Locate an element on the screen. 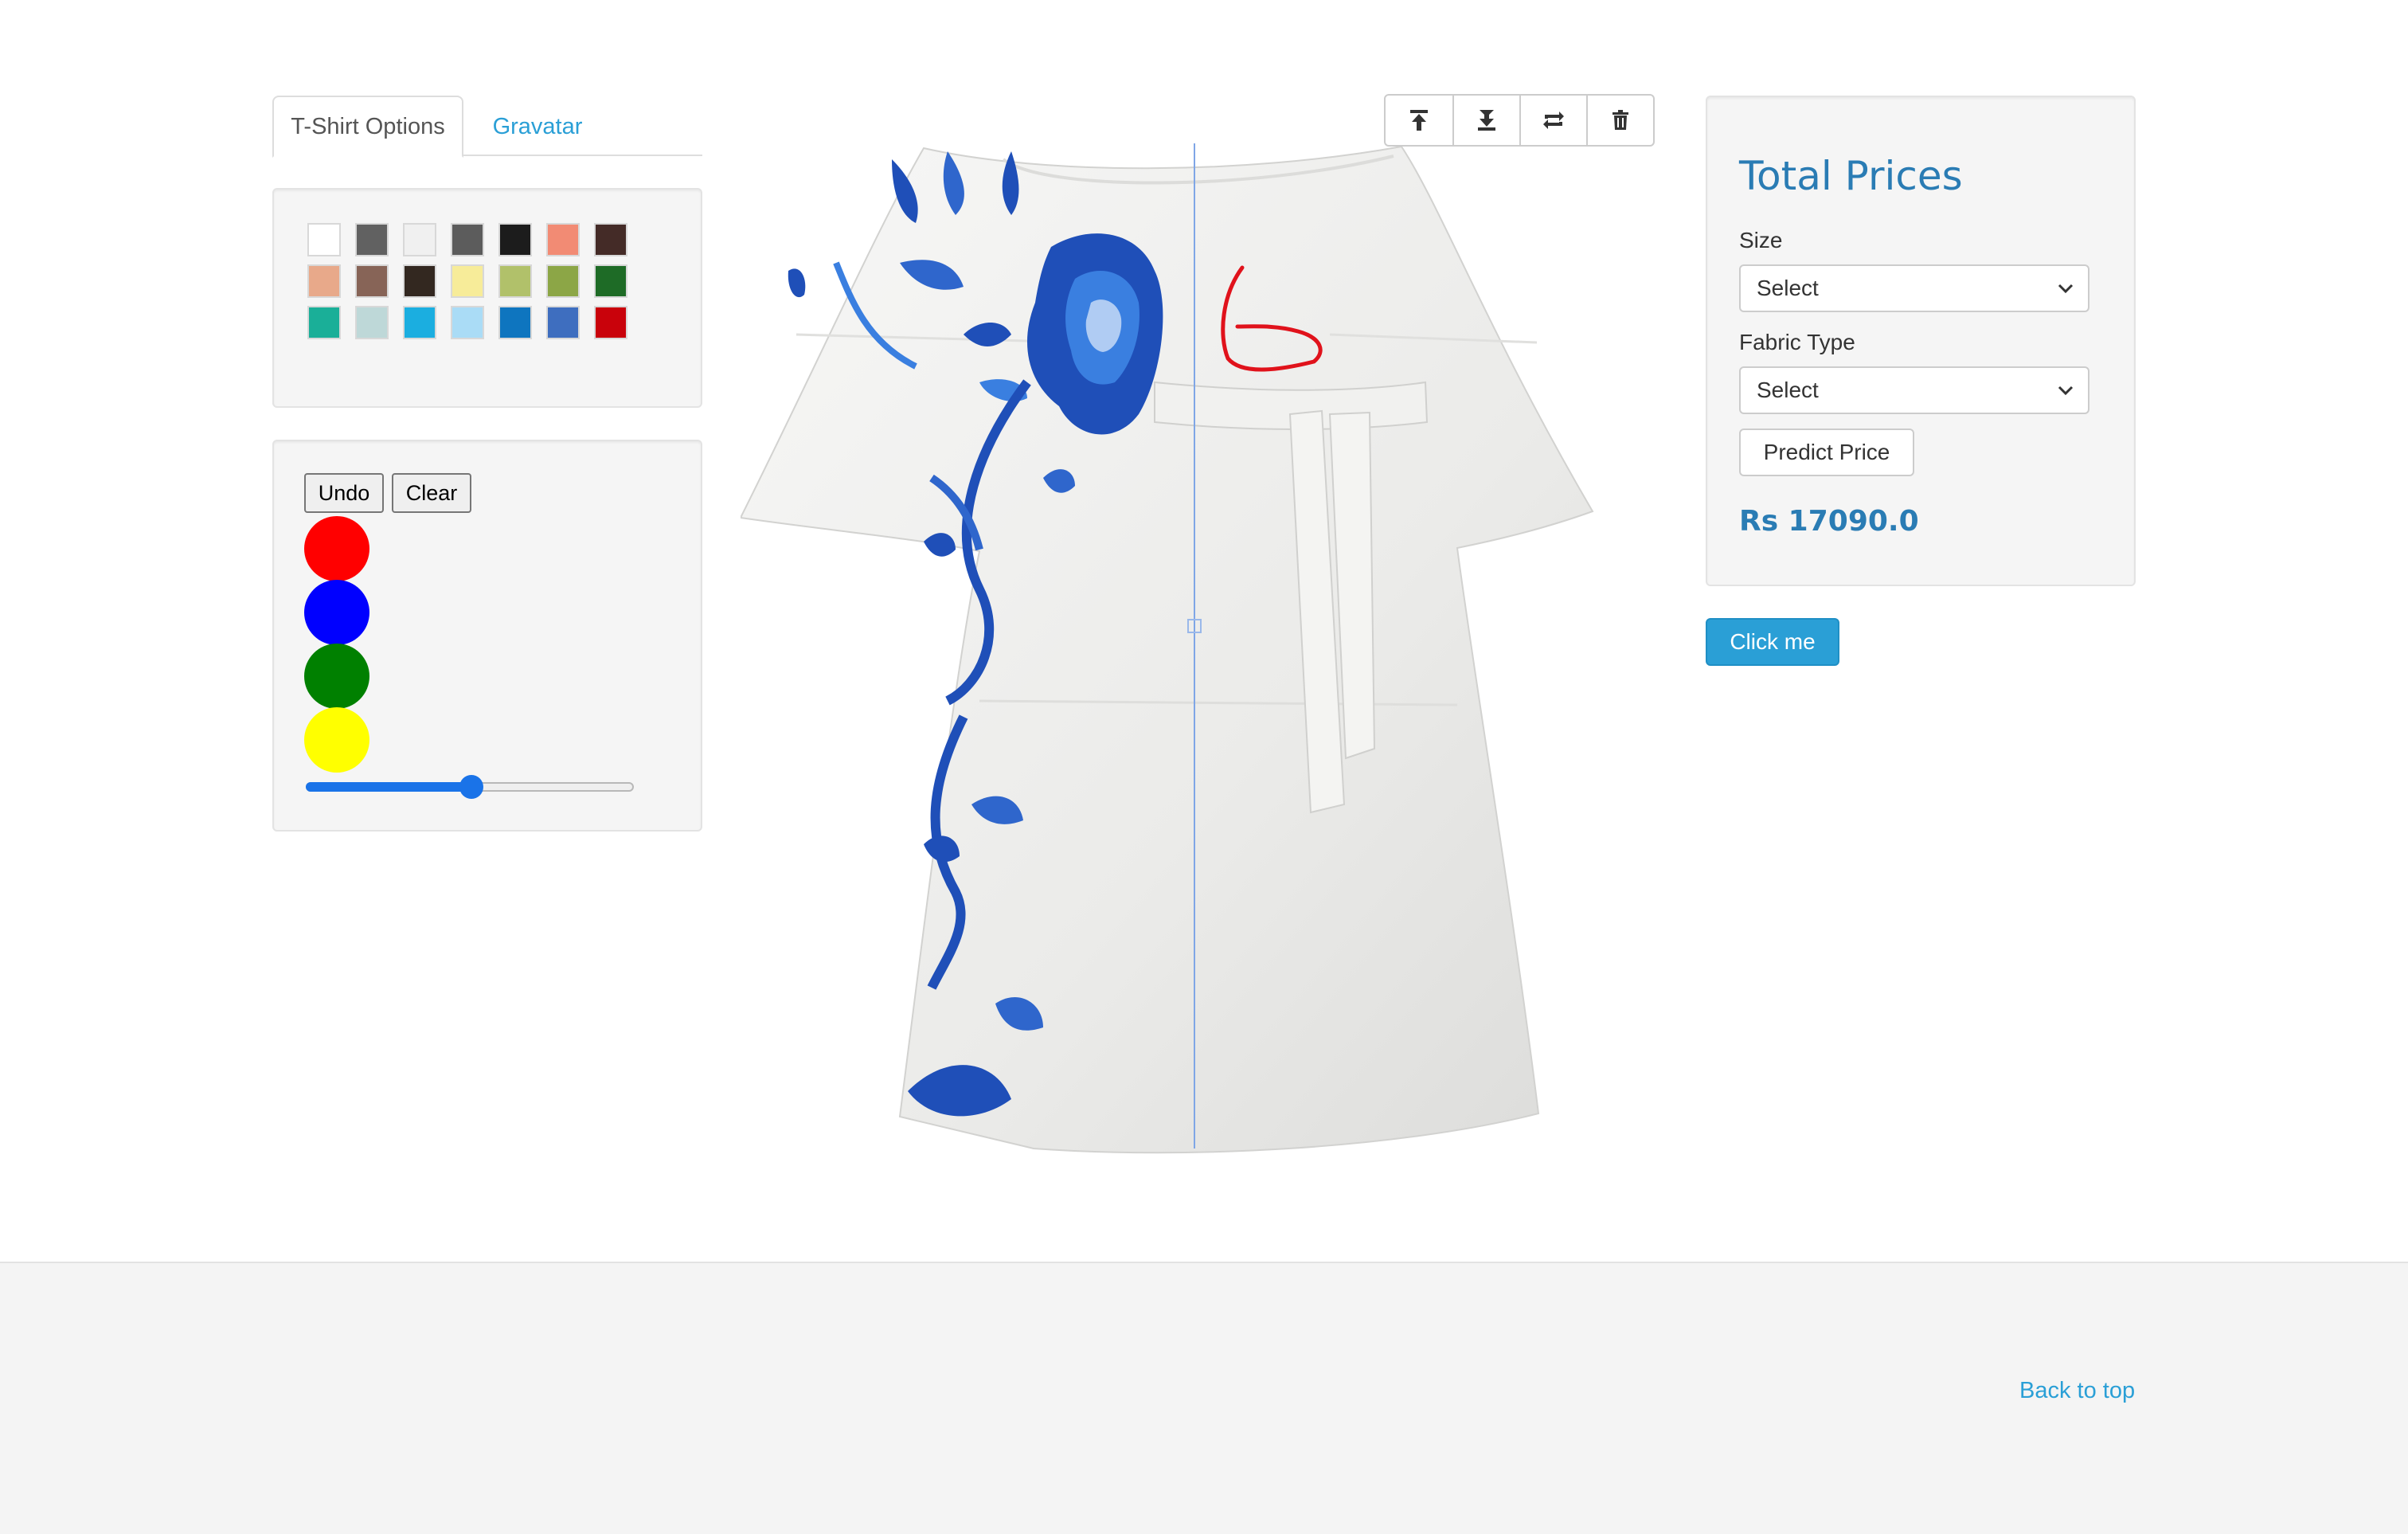 Image resolution: width=2408 pixels, height=1534 pixels. send-to-back-icon is located at coordinates (1486, 120).